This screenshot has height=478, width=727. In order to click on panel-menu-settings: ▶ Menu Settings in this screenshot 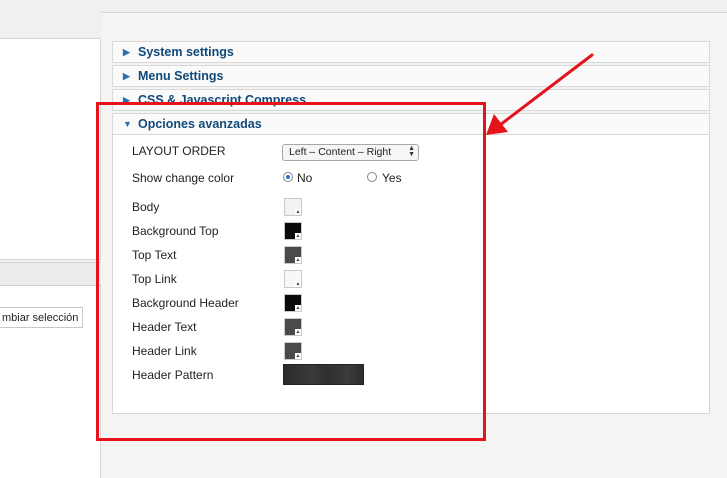, I will do `click(411, 76)`.